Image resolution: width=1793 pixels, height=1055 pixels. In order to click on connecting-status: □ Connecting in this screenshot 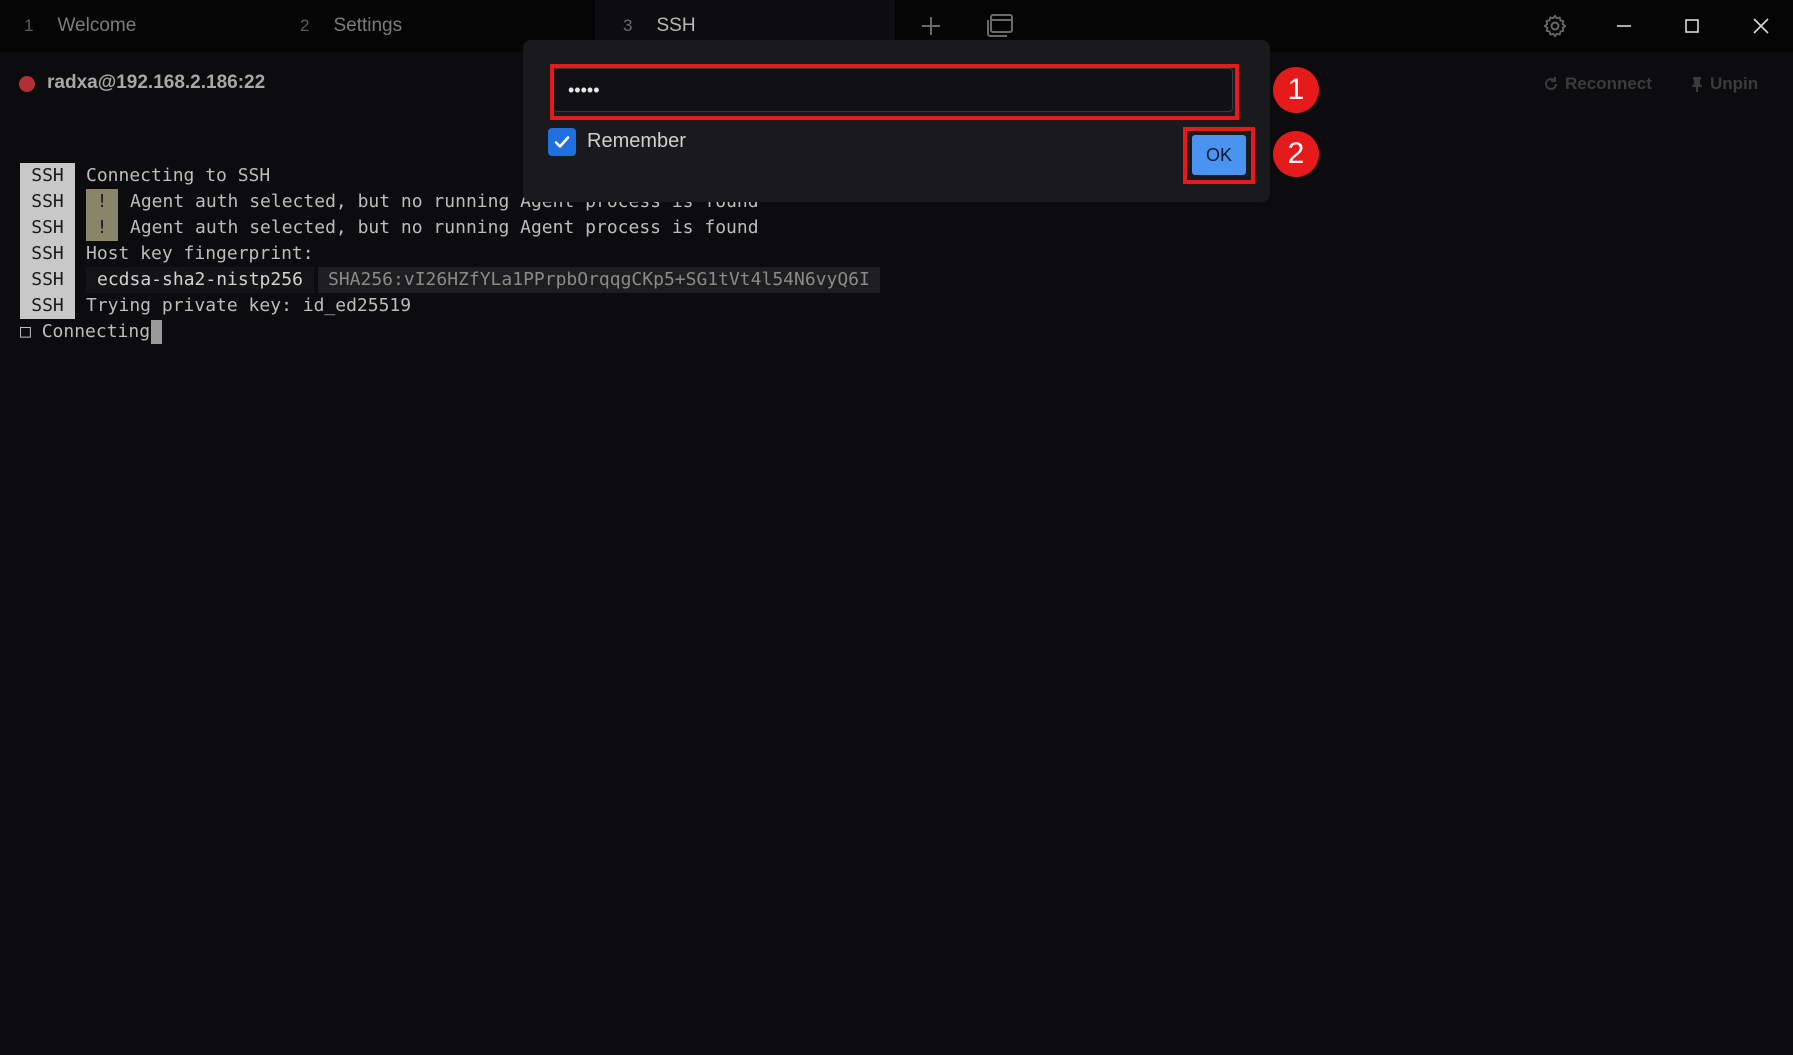, I will do `click(91, 332)`.